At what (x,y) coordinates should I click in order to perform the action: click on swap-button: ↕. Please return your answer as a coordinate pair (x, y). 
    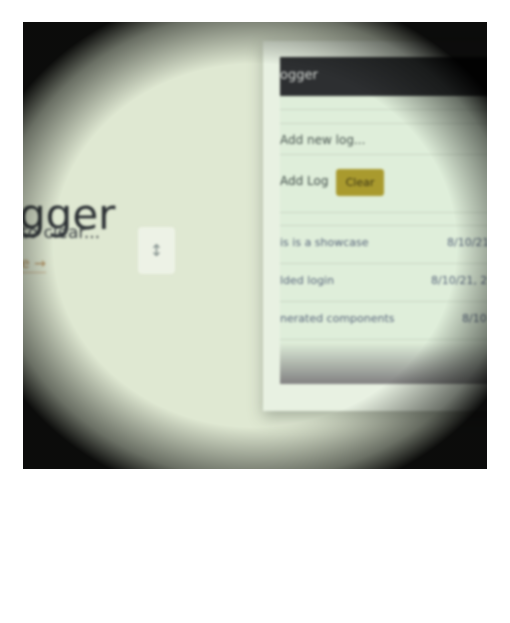
    Looking at the image, I should click on (156, 250).